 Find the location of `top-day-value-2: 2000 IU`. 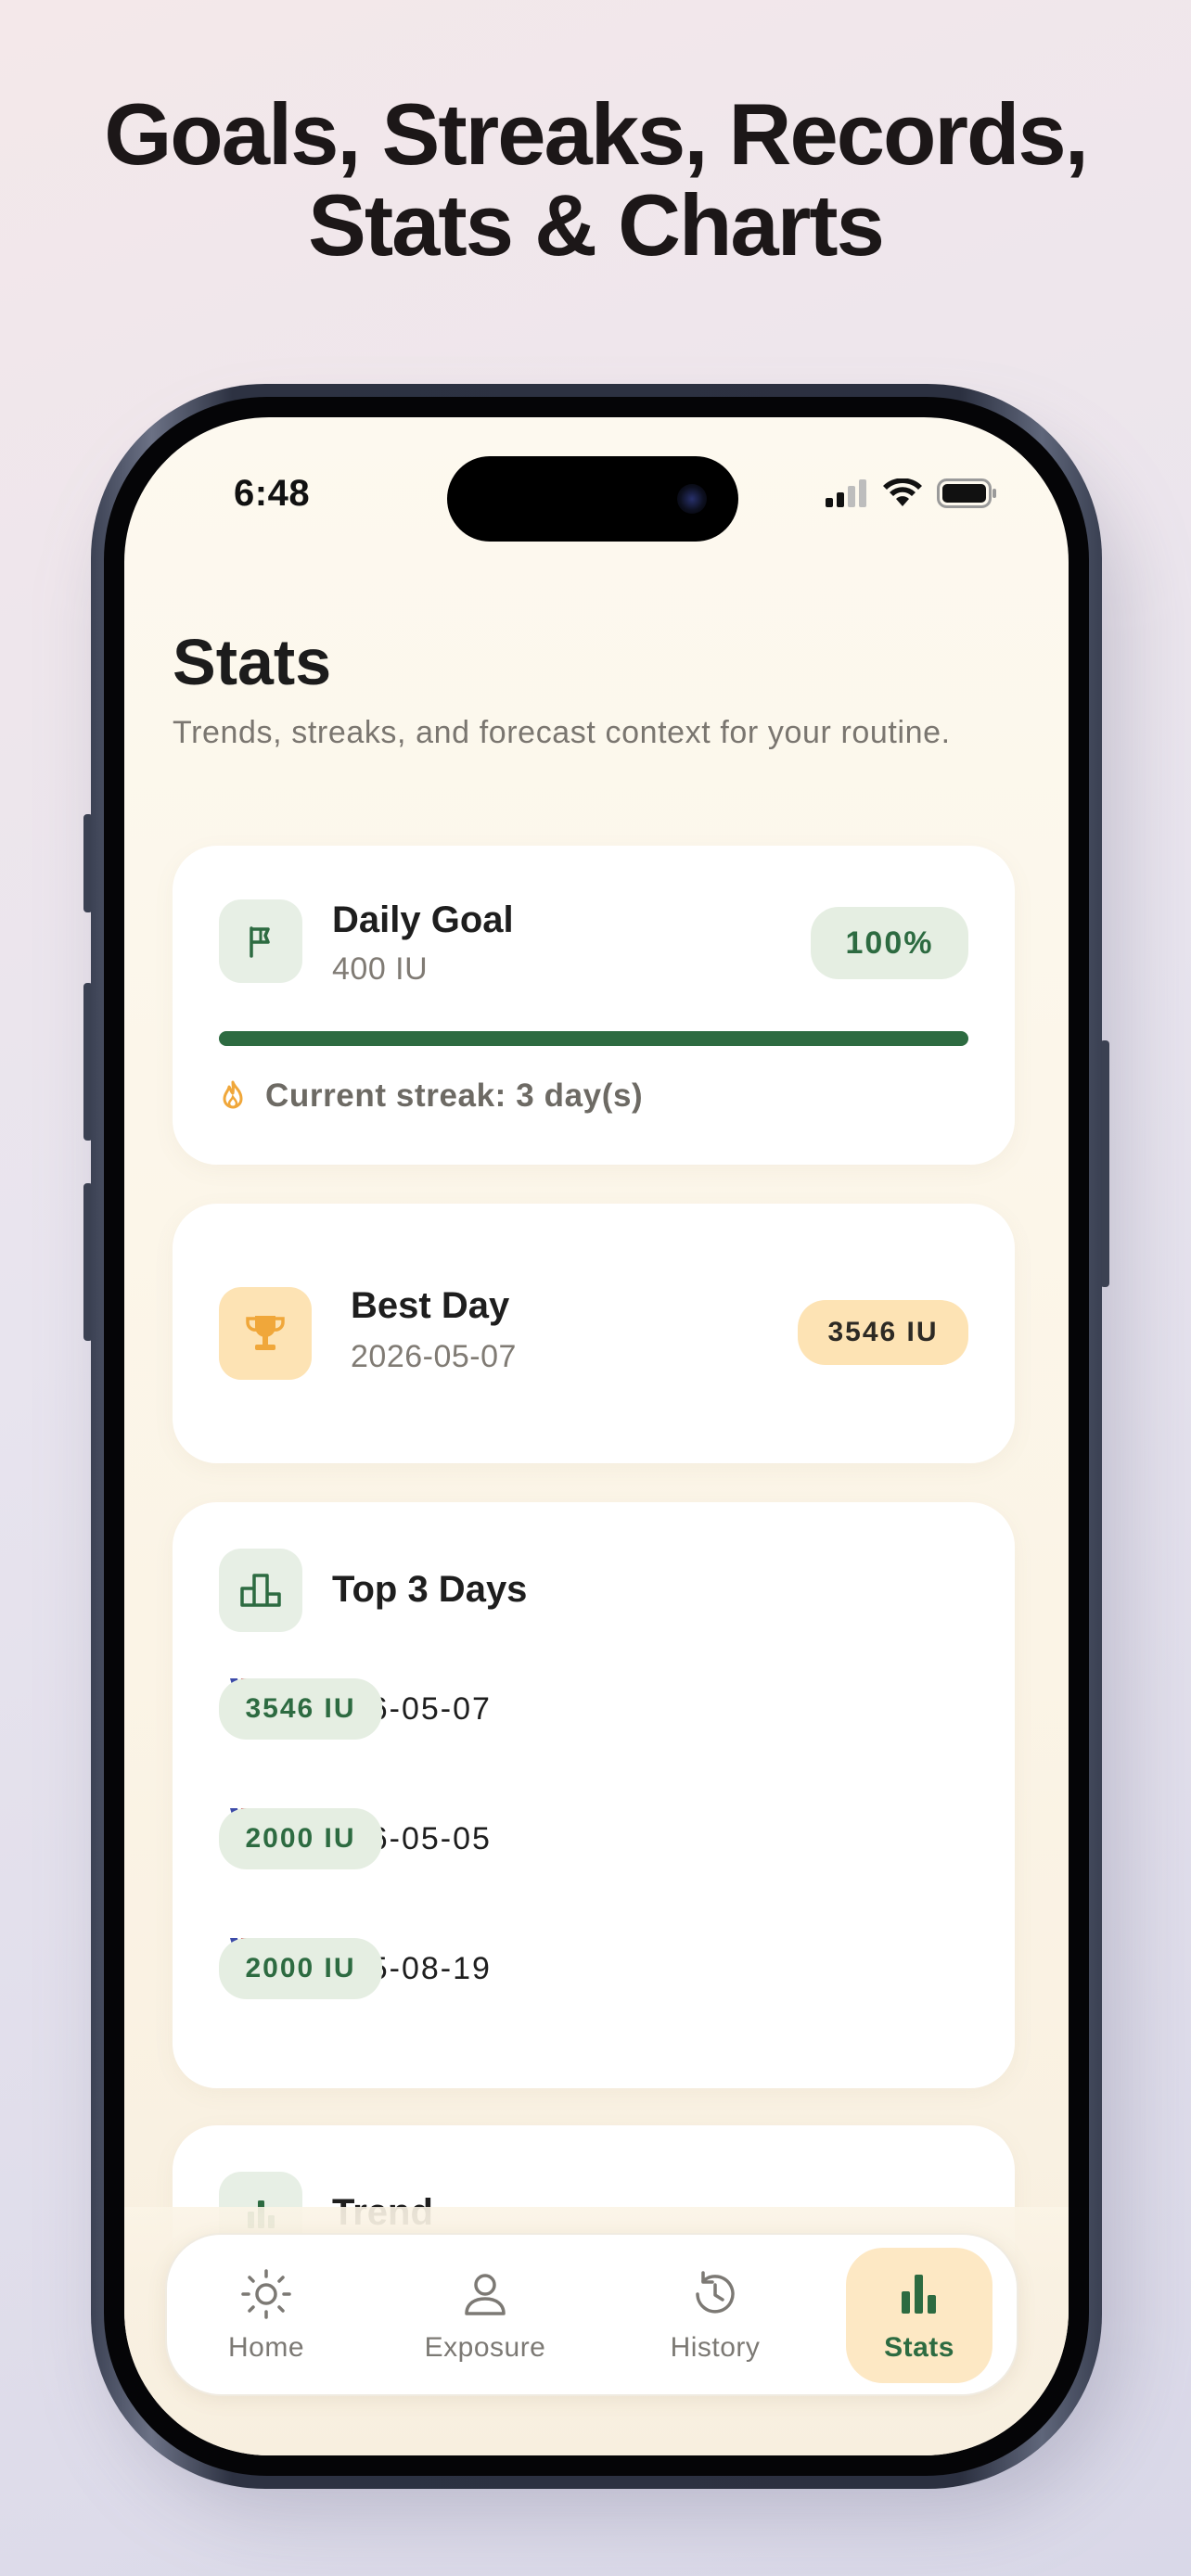

top-day-value-2: 2000 IU is located at coordinates (300, 1839).